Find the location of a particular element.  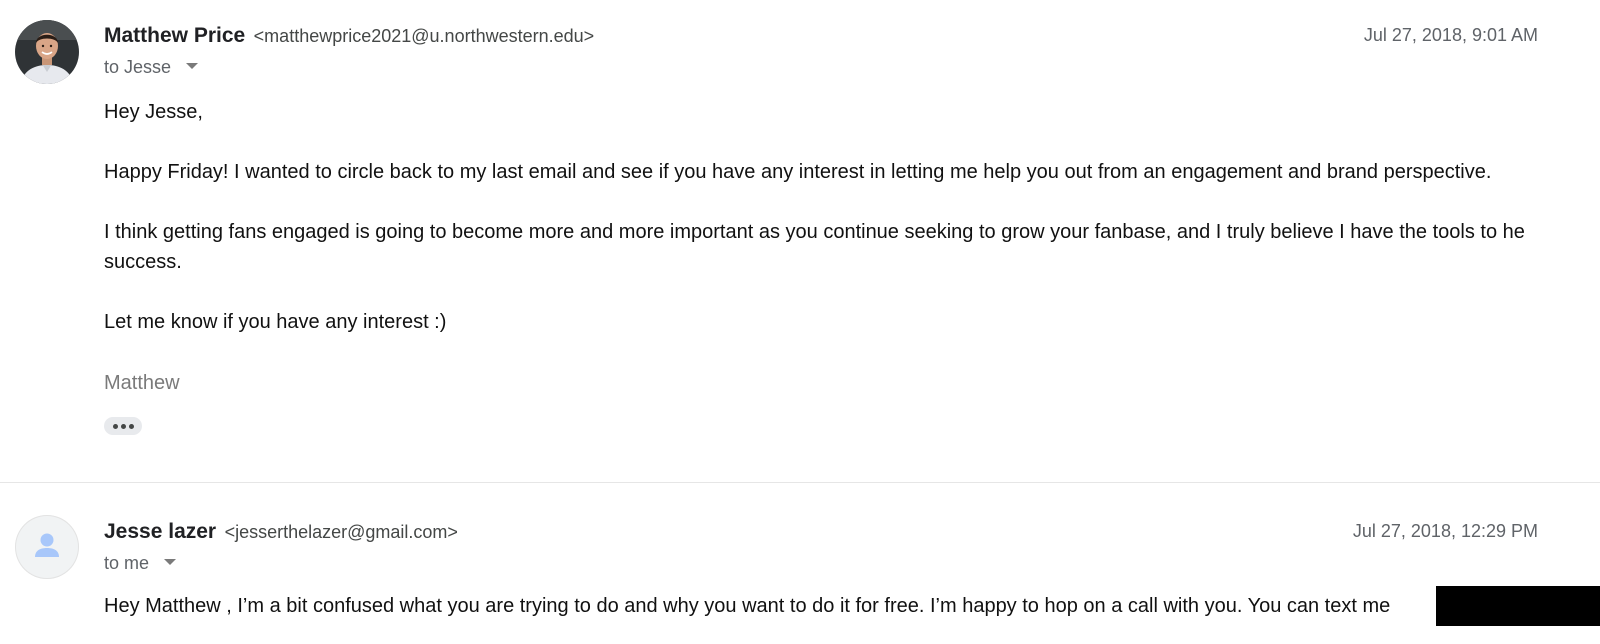

recipient-dropdown: to Jesse is located at coordinates (151, 67).